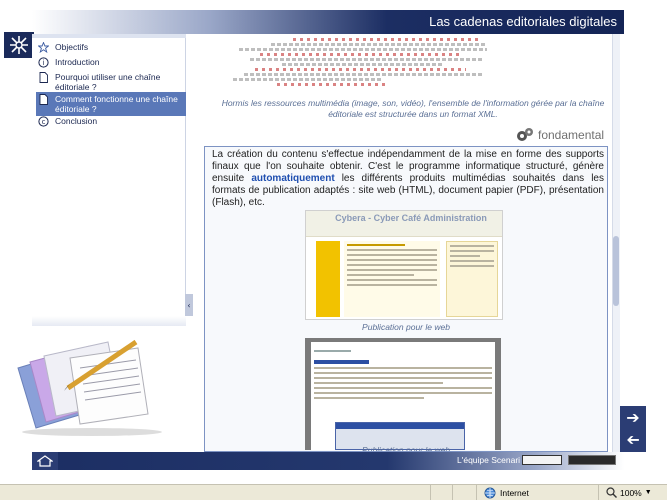 This screenshot has width=667, height=500. I want to click on zoom-control: 100% ▼, so click(629, 492).